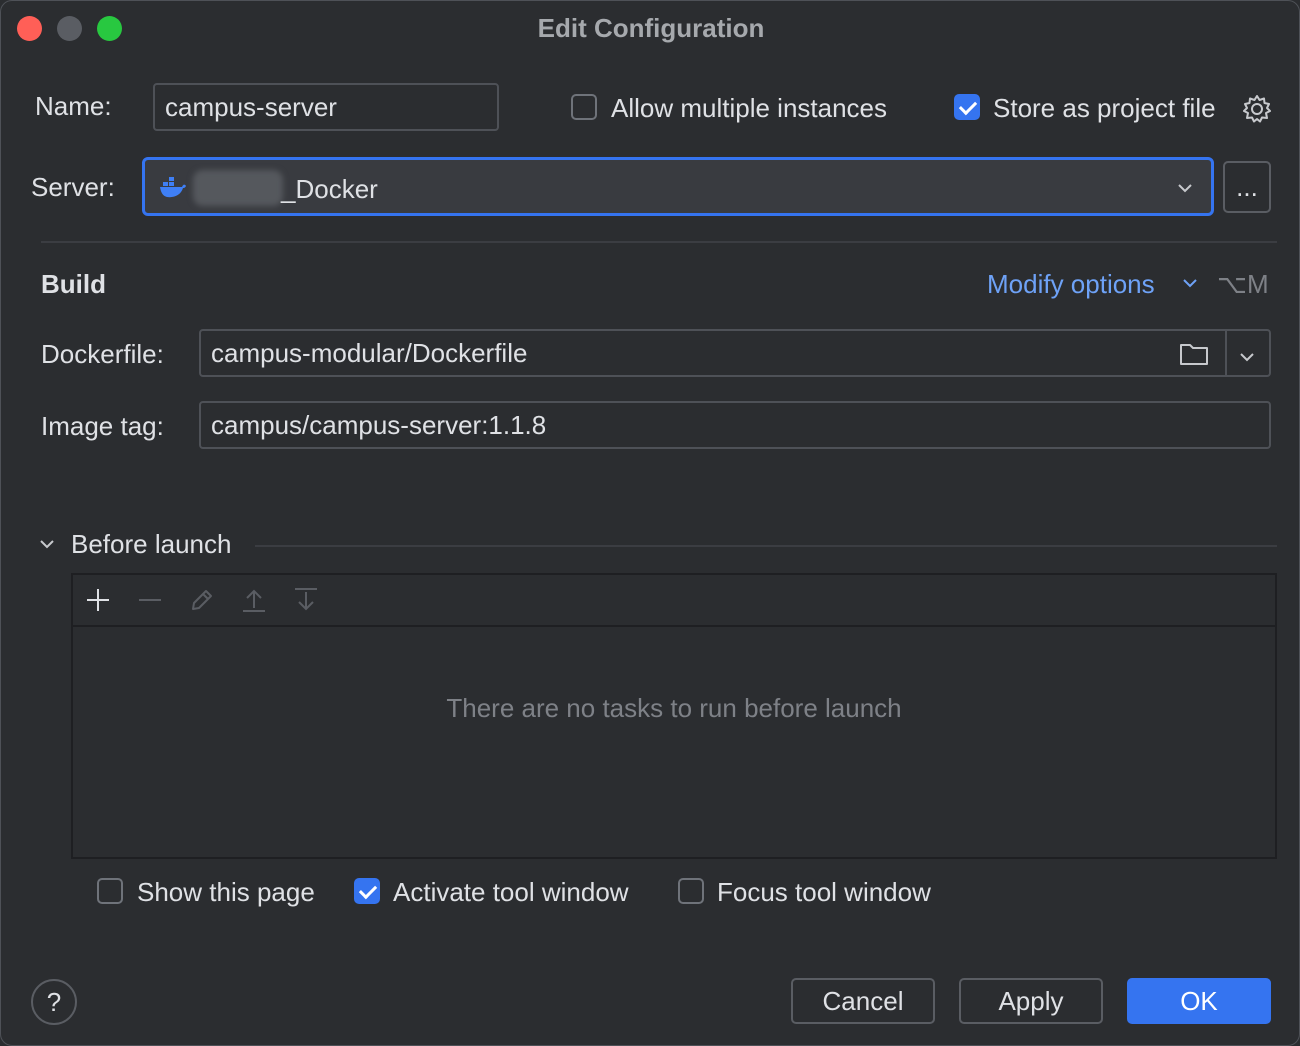 The image size is (1300, 1046). What do you see at coordinates (254, 600) in the screenshot?
I see `move-up-icon` at bounding box center [254, 600].